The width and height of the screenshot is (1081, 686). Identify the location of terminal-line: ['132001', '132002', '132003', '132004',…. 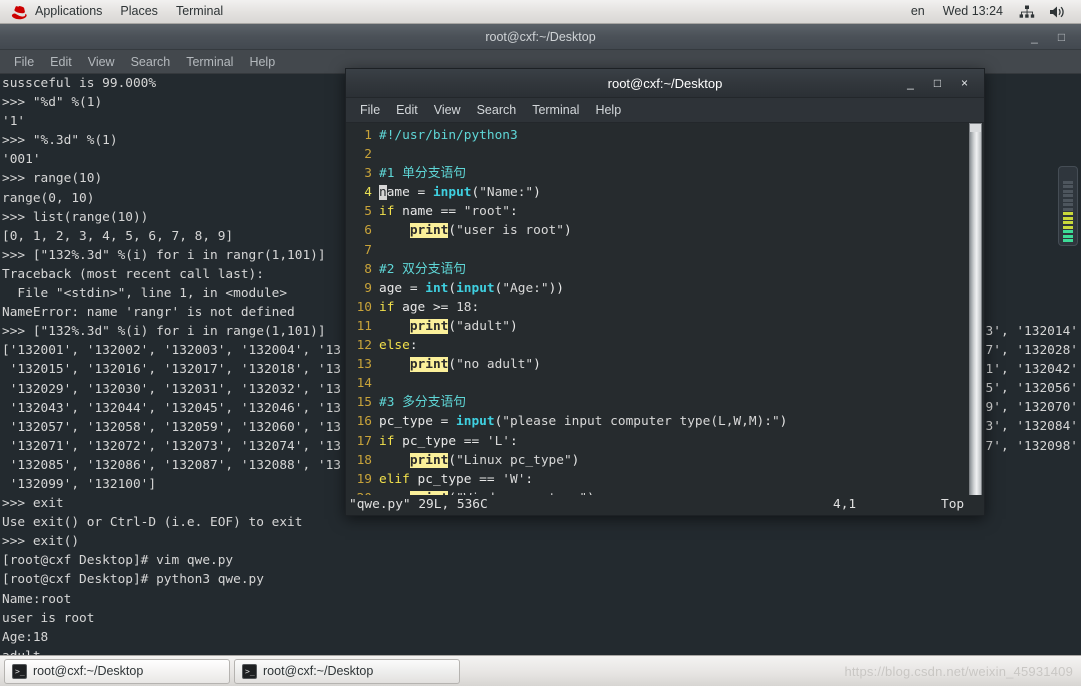
(171, 351).